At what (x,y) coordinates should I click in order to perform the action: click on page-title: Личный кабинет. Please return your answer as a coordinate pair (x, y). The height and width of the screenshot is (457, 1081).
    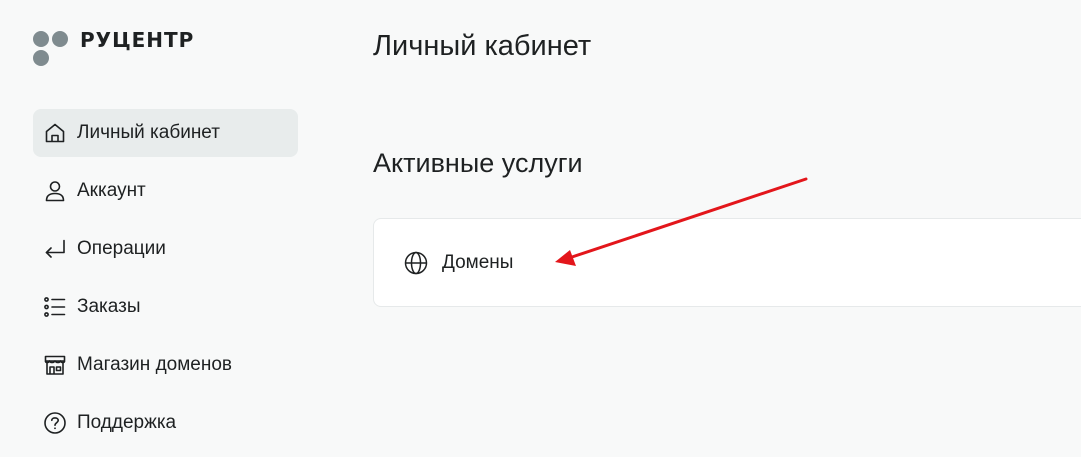
    Looking at the image, I should click on (482, 46).